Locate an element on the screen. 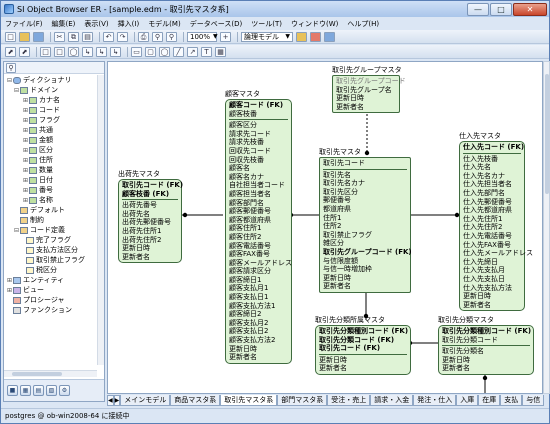  save-icon is located at coordinates (38, 36).